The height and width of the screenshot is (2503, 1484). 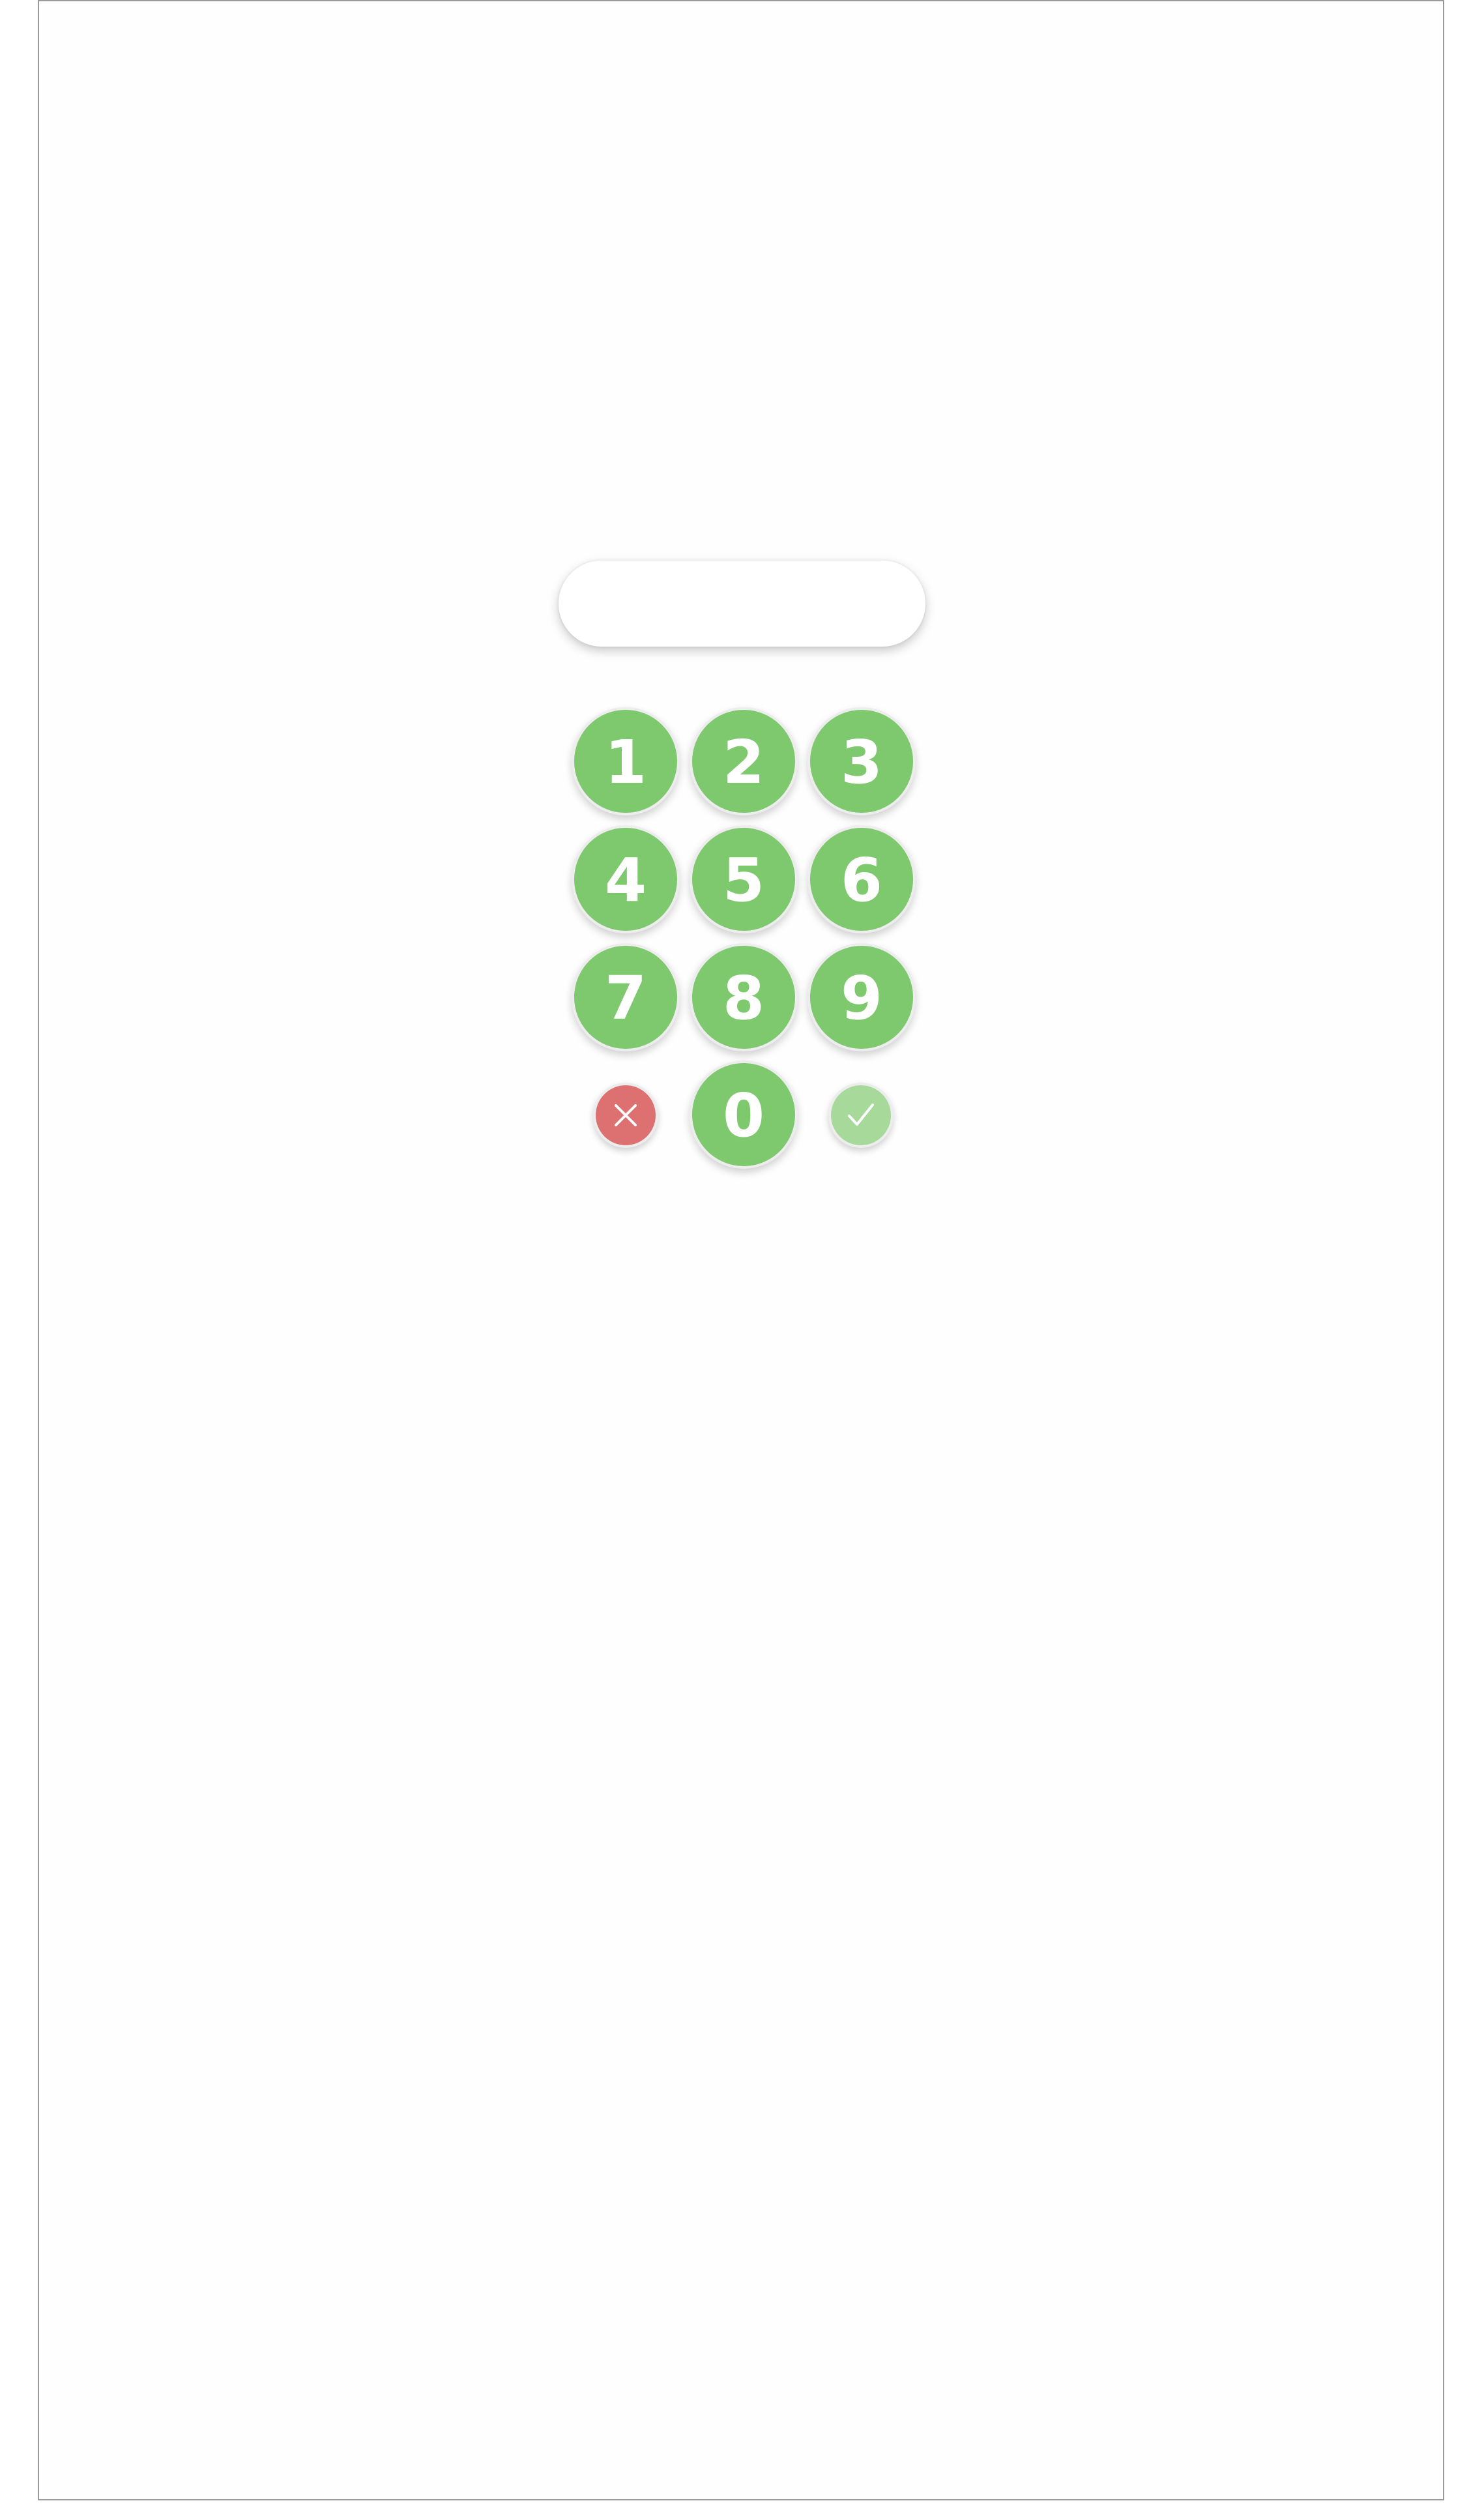 I want to click on check-icon, so click(x=861, y=1115).